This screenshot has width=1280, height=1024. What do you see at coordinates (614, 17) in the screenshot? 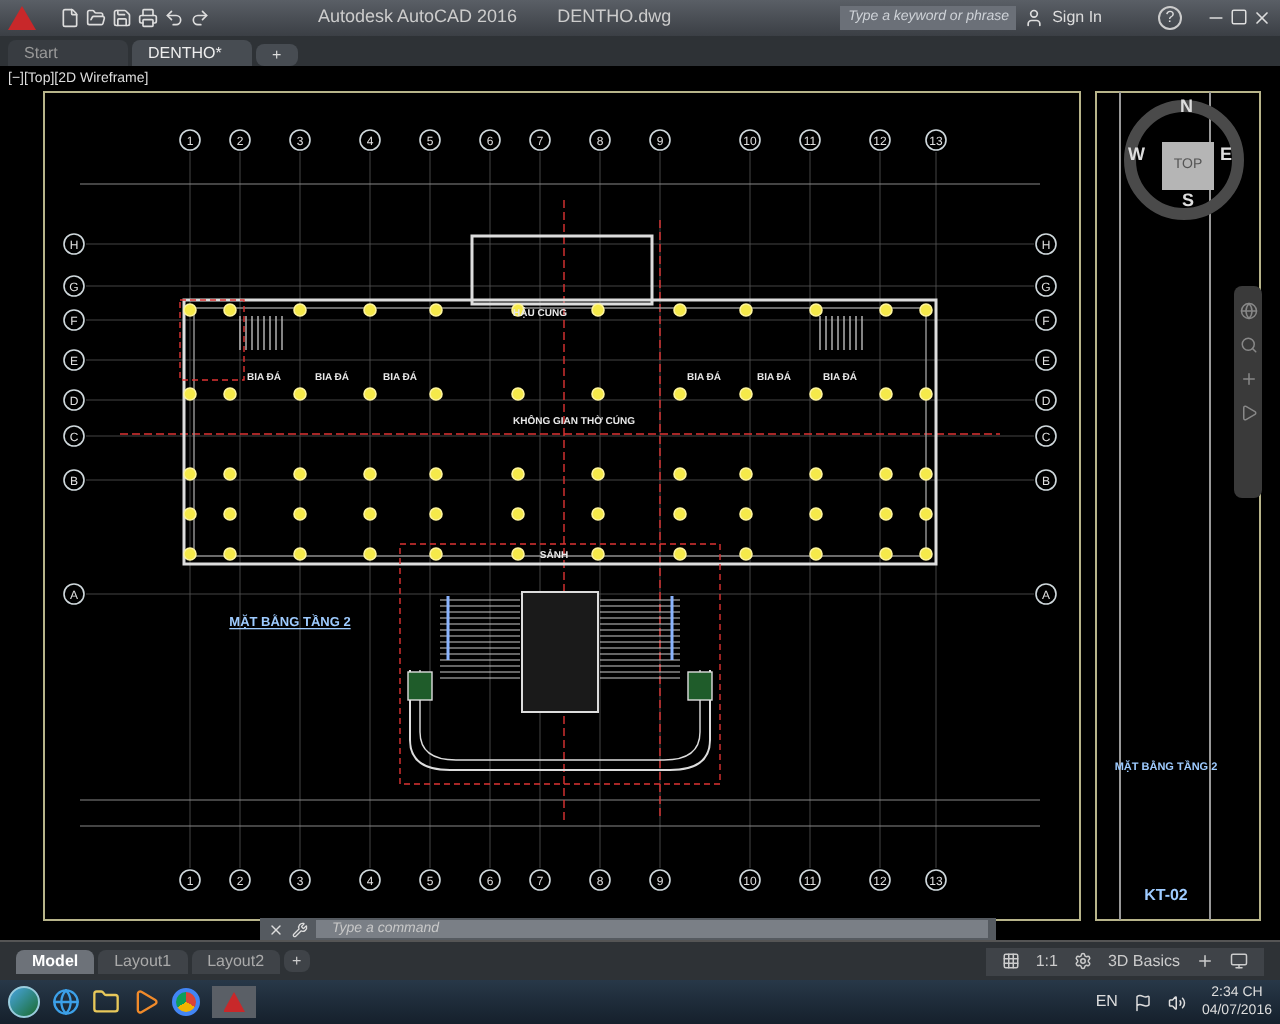
I see `file-name: DENTHO.dwg` at bounding box center [614, 17].